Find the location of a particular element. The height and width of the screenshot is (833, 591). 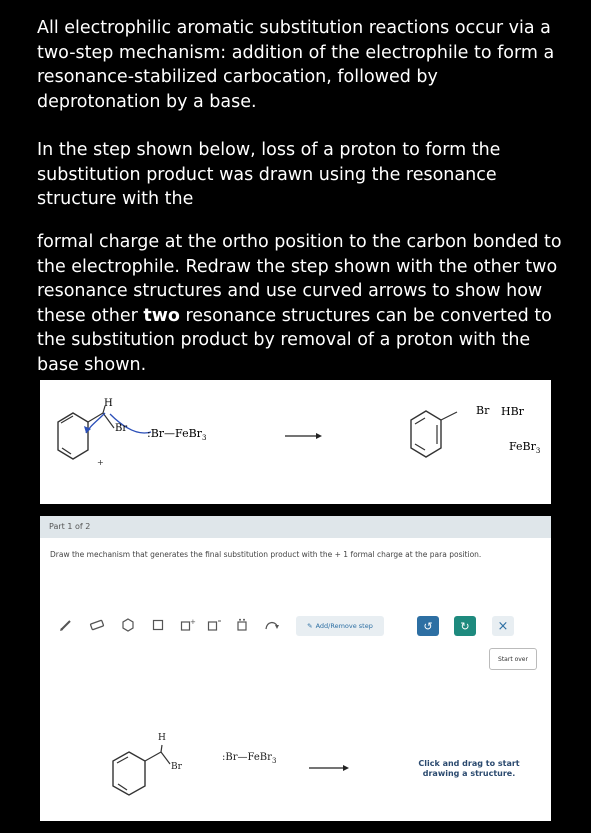

reaction-arrow-head is located at coordinates (319, 436).